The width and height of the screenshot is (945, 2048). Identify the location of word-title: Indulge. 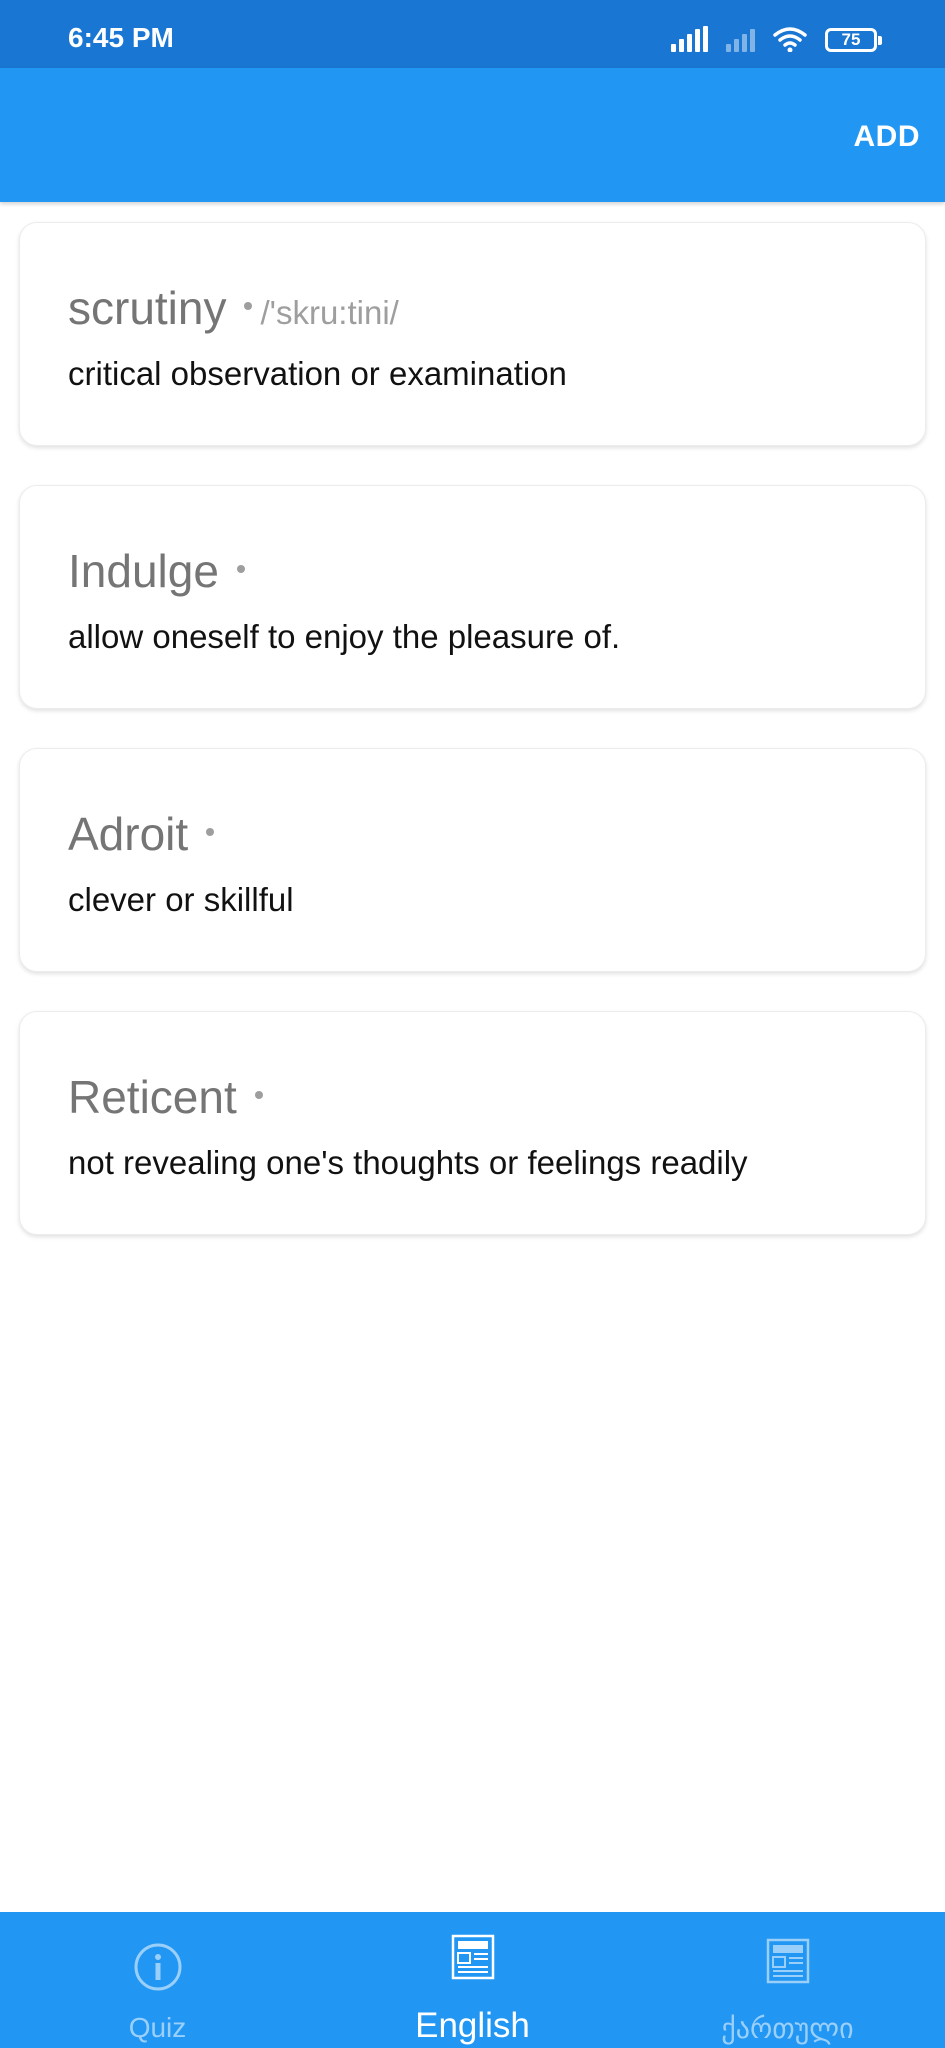
(160, 571).